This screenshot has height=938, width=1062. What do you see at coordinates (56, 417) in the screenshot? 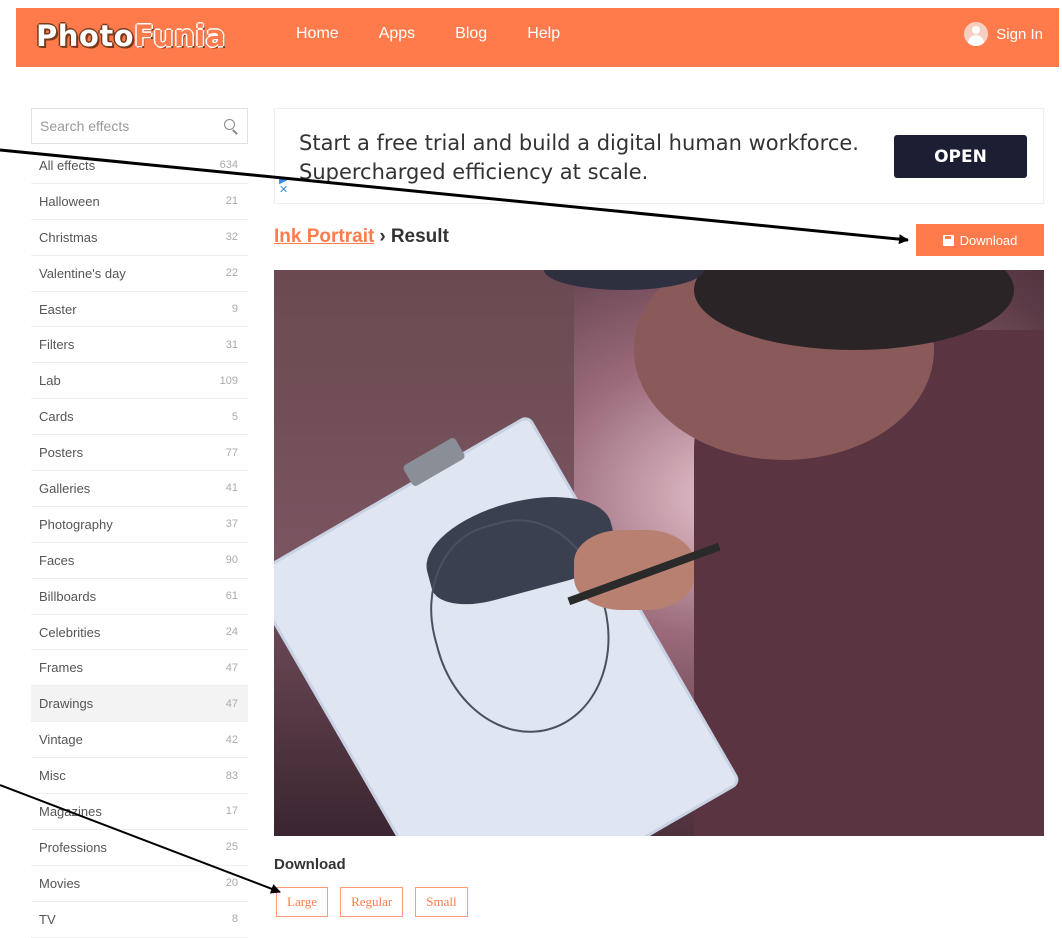
I see `category-label: Cards` at bounding box center [56, 417].